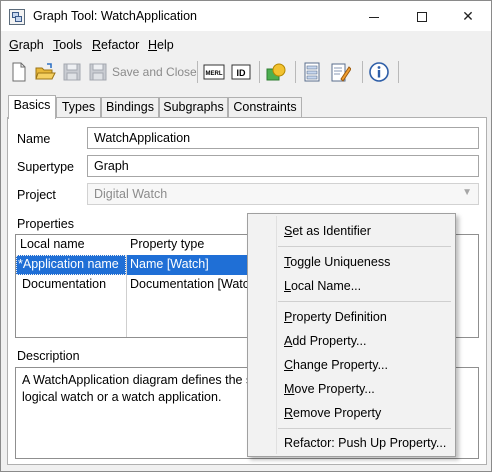 The height and width of the screenshot is (472, 492). Describe the element at coordinates (246, 45) in the screenshot. I see `menu-bar: Graph Tools Refactor Help` at that location.